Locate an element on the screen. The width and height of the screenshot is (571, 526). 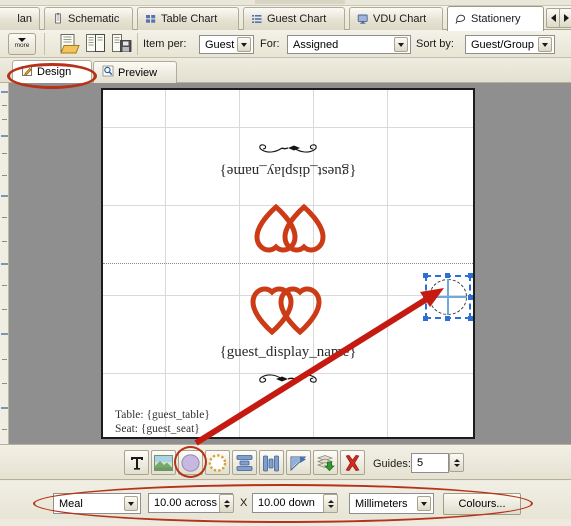
tab-schematic: Schematic is located at coordinates (88, 18).